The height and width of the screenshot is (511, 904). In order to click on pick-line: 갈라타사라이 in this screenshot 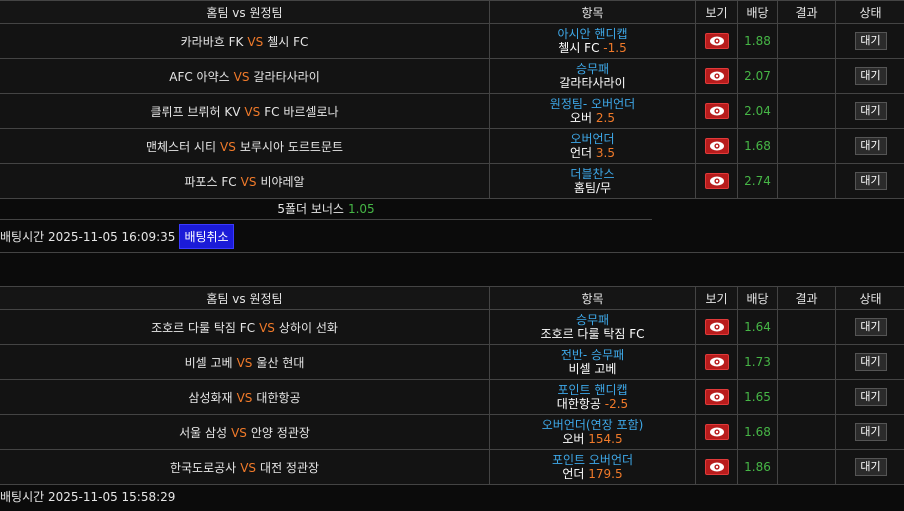, I will do `click(593, 83)`.